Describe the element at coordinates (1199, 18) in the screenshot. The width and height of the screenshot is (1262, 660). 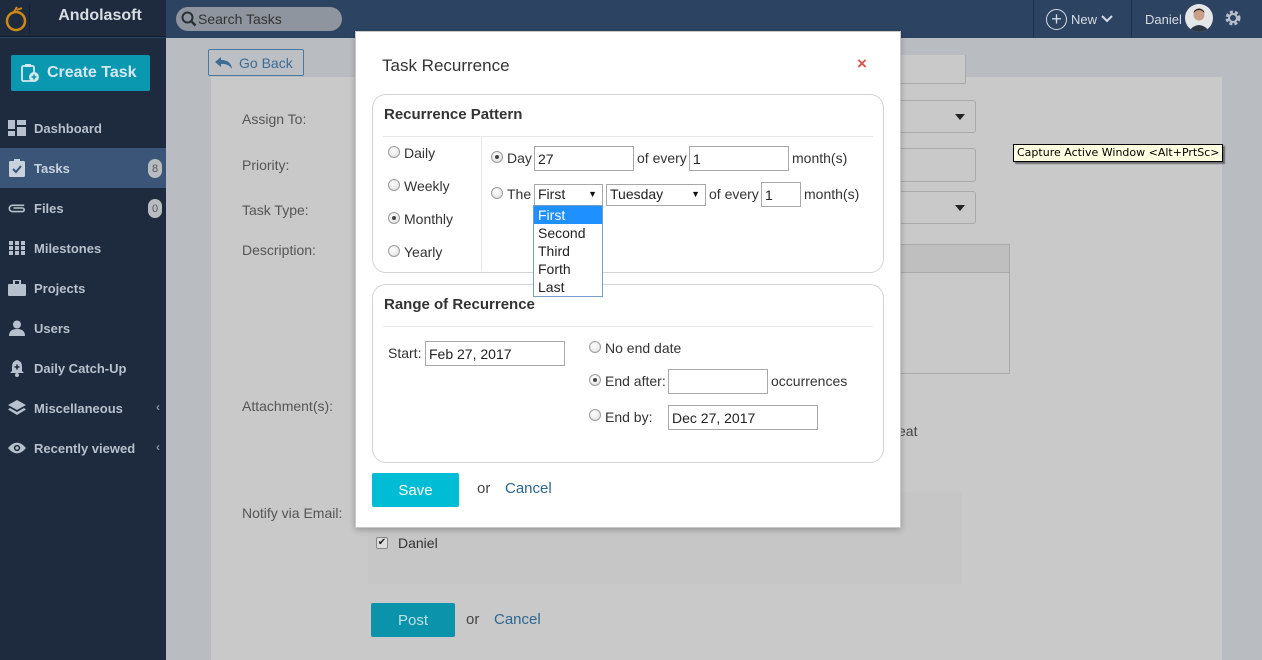
I see `avatar` at that location.